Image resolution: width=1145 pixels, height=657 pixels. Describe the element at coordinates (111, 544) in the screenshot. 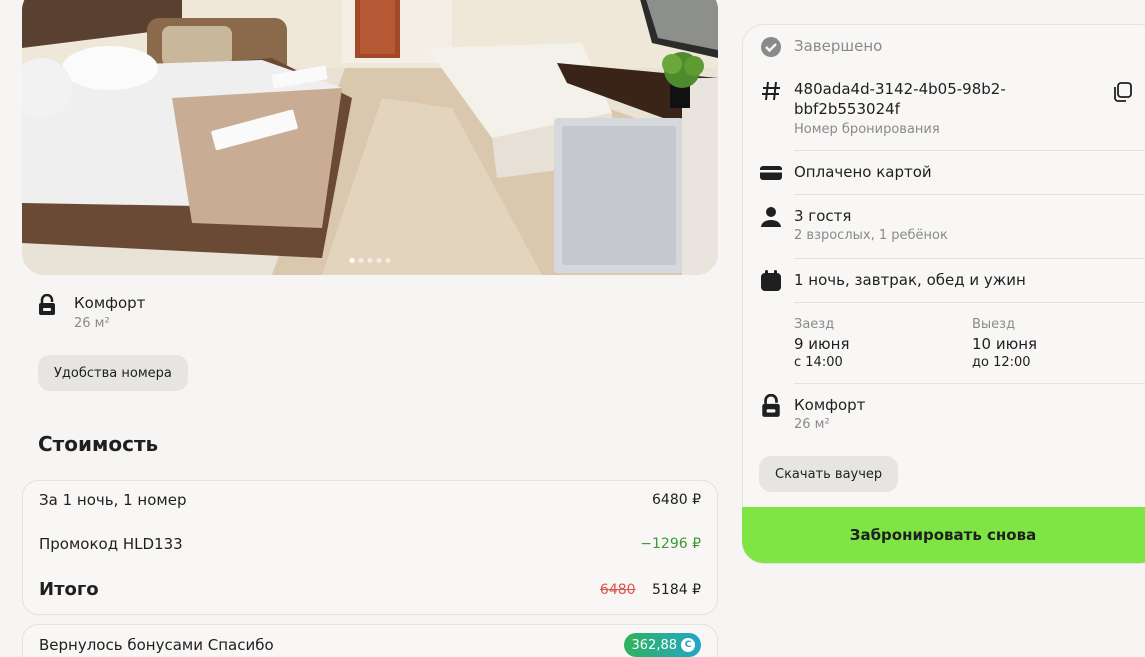

I see `promo-label: Промокод HLD133` at that location.